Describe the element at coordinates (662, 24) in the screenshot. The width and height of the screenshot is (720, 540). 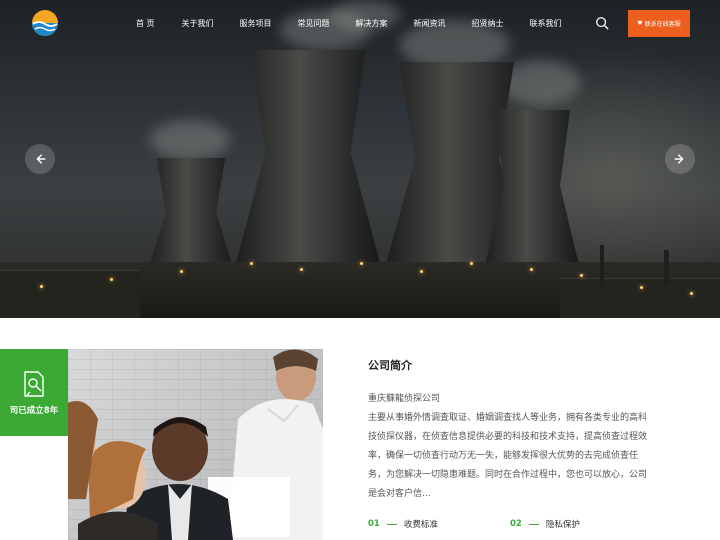
I see `online-service-label: 联系在线客服` at that location.